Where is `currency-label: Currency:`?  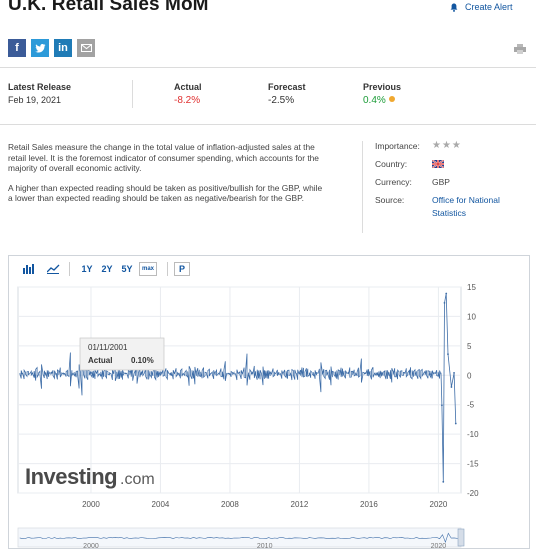 currency-label: Currency: is located at coordinates (393, 182).